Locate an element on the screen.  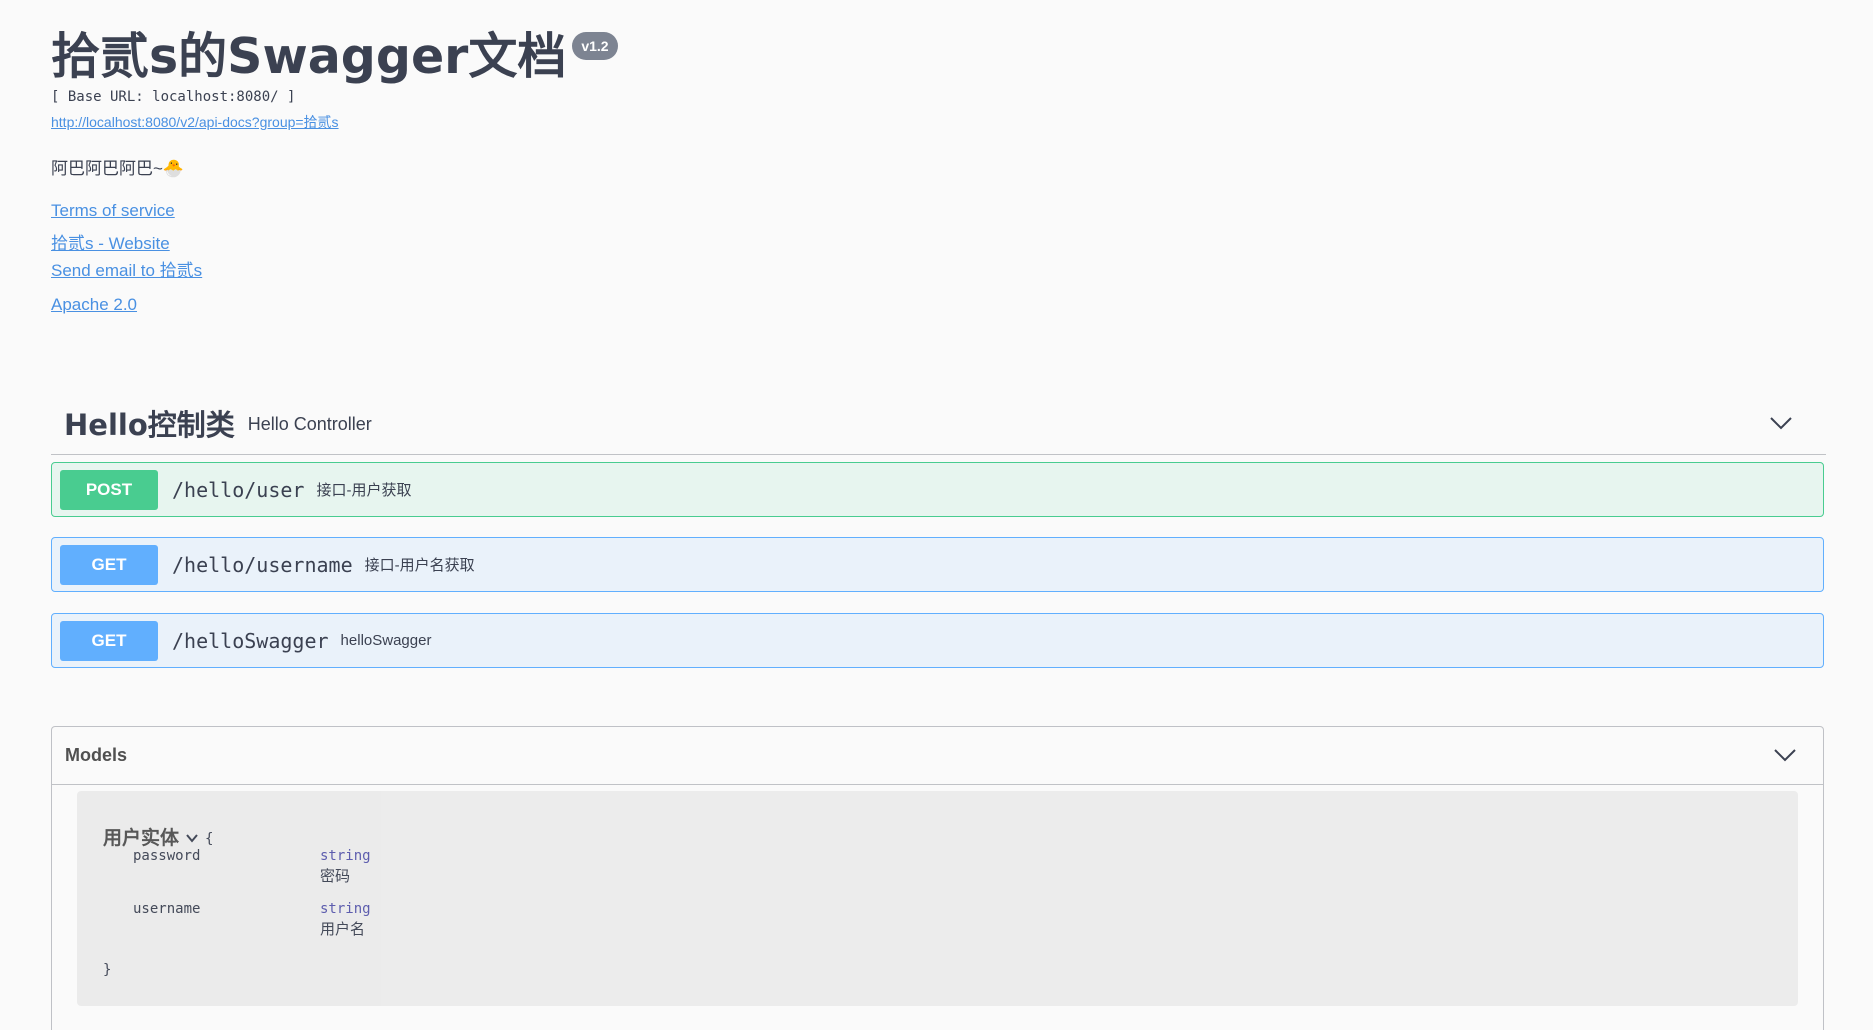
contact-email-link: Send email to 拾贰s is located at coordinates (936, 271).